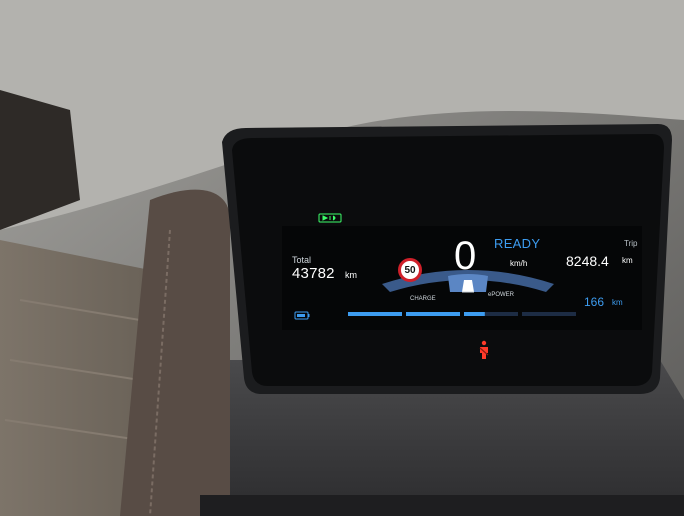 This screenshot has width=684, height=516. I want to click on ready-status: READY, so click(517, 243).